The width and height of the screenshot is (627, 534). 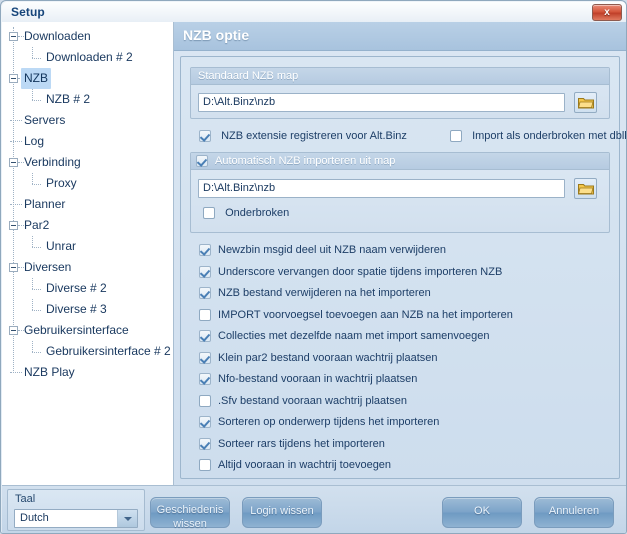 What do you see at coordinates (87, 246) in the screenshot?
I see `sidebar-item-unrar: Unrar` at bounding box center [87, 246].